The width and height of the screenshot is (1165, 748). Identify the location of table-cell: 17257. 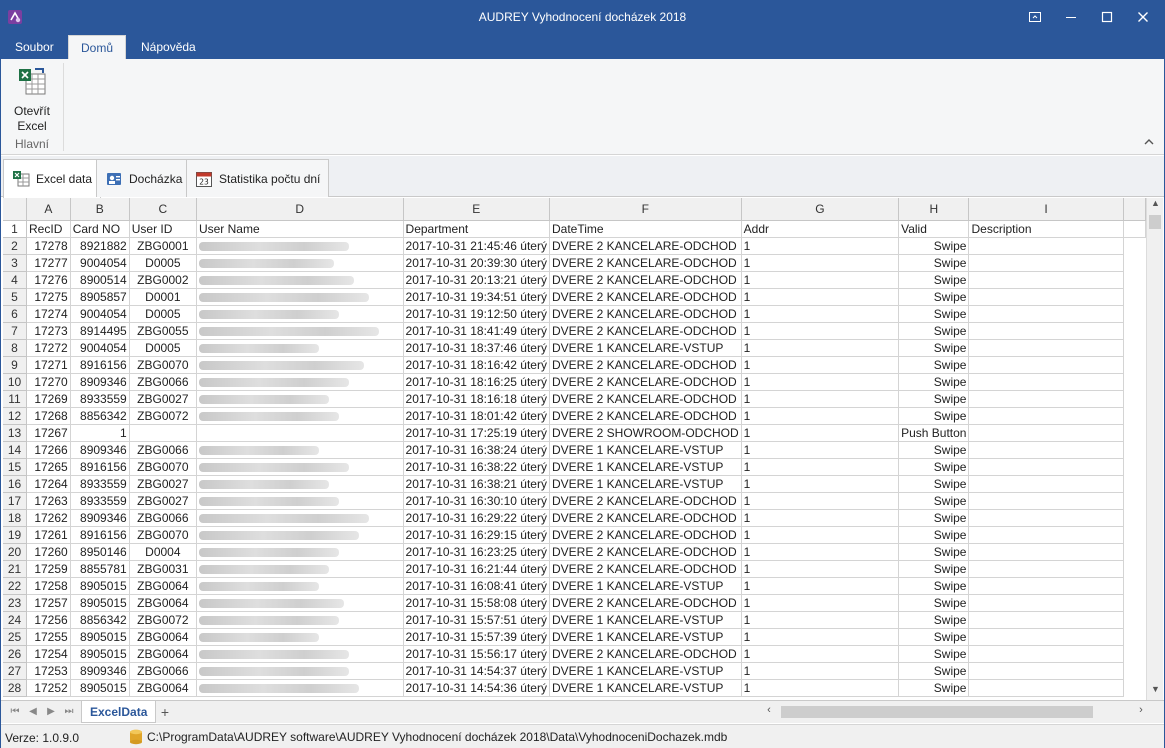
(48, 603).